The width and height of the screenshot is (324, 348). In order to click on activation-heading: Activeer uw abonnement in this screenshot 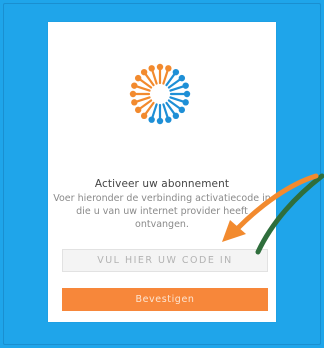, I will do `click(162, 184)`.